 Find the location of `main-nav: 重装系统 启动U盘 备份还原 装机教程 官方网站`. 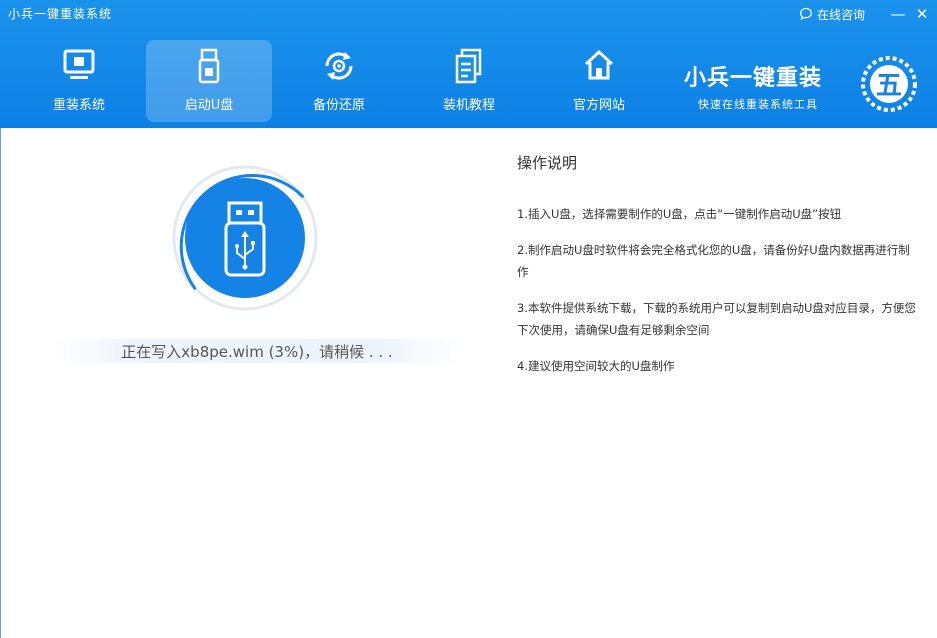

main-nav: 重装系统 启动U盘 备份还原 装机教程 官方网站 is located at coordinates (341, 81).